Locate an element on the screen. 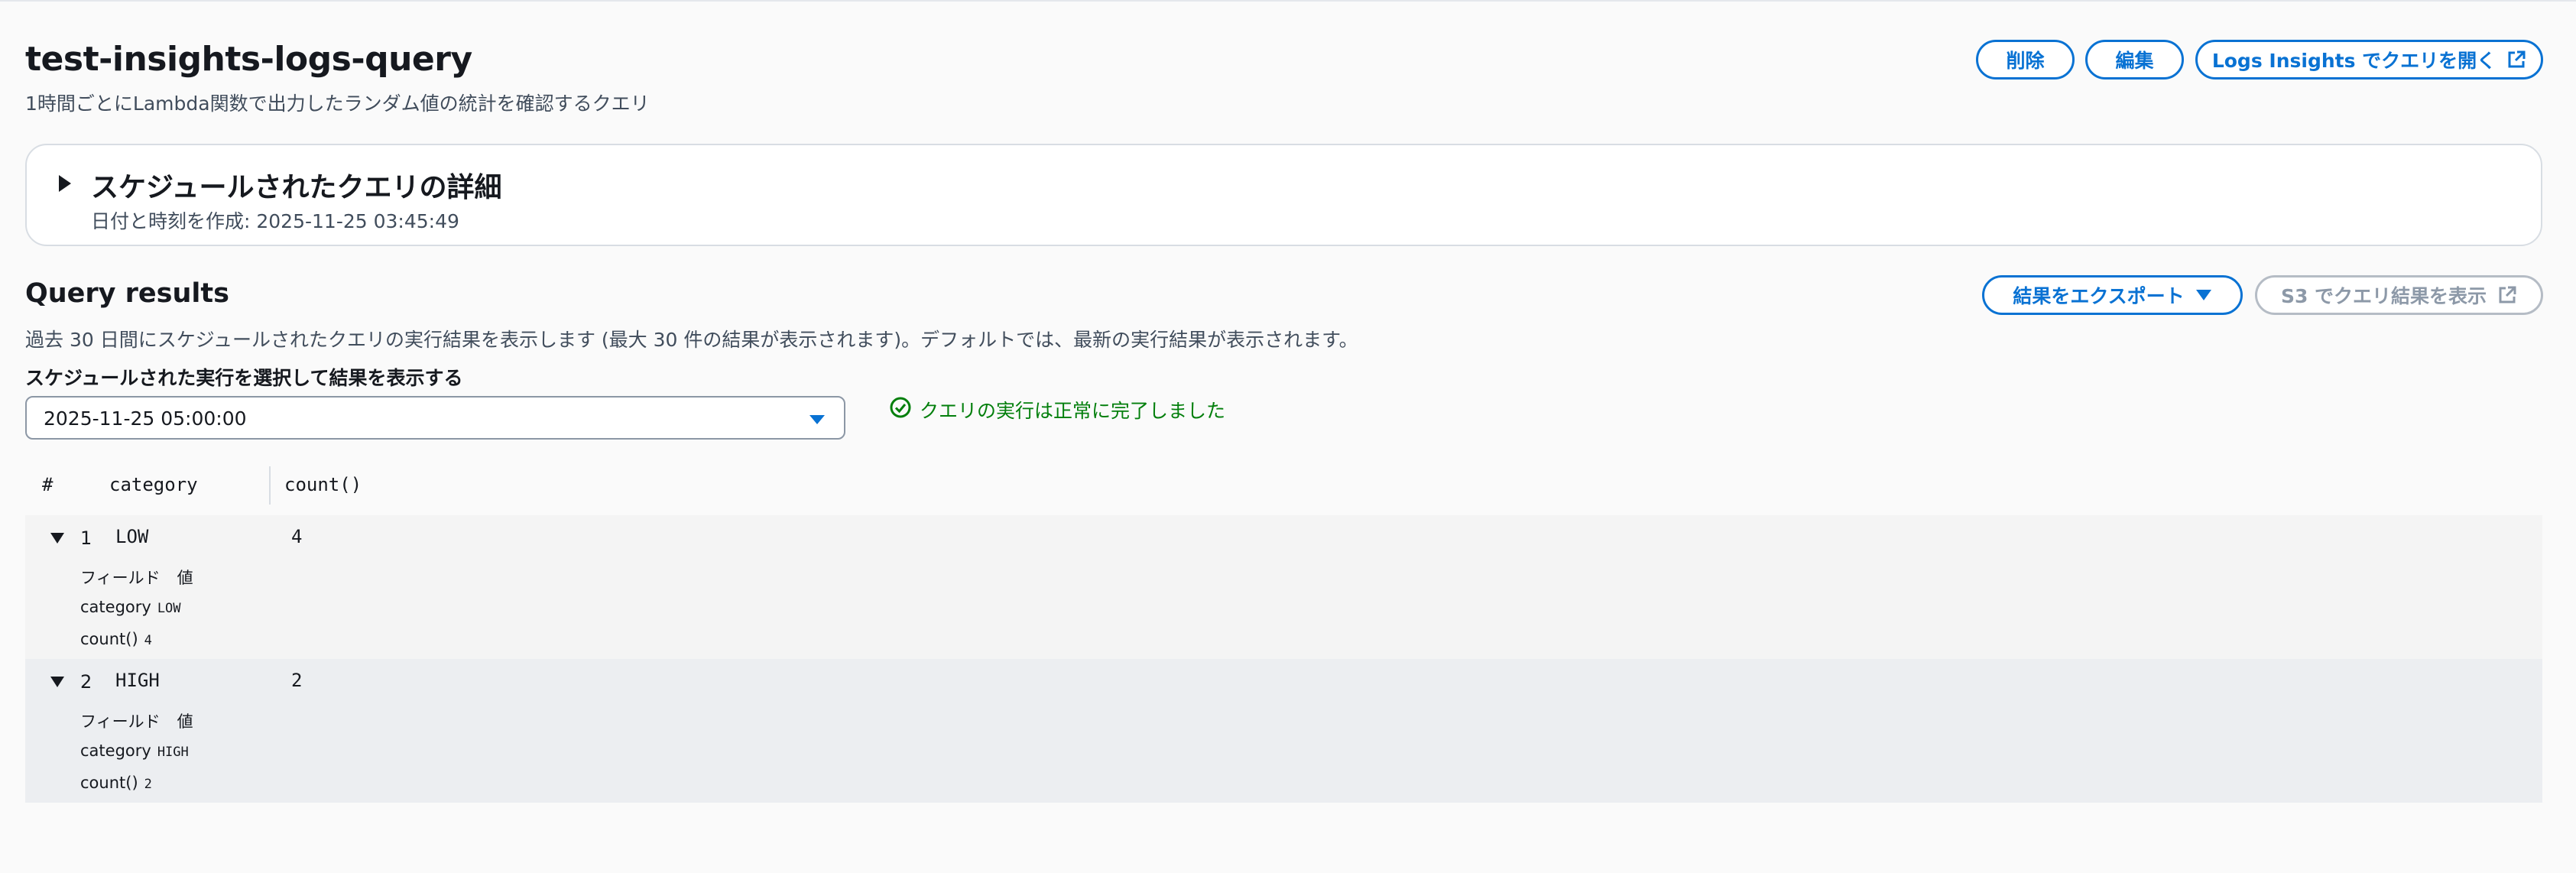  query-results-title: Query results is located at coordinates (127, 293).